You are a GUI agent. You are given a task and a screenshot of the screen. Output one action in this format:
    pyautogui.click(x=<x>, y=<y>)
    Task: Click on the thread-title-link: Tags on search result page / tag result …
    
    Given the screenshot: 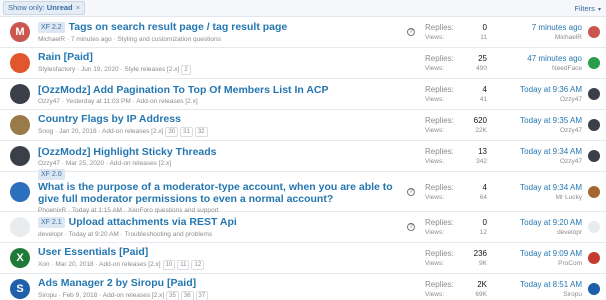 What is the action you would take?
    pyautogui.click(x=178, y=27)
    